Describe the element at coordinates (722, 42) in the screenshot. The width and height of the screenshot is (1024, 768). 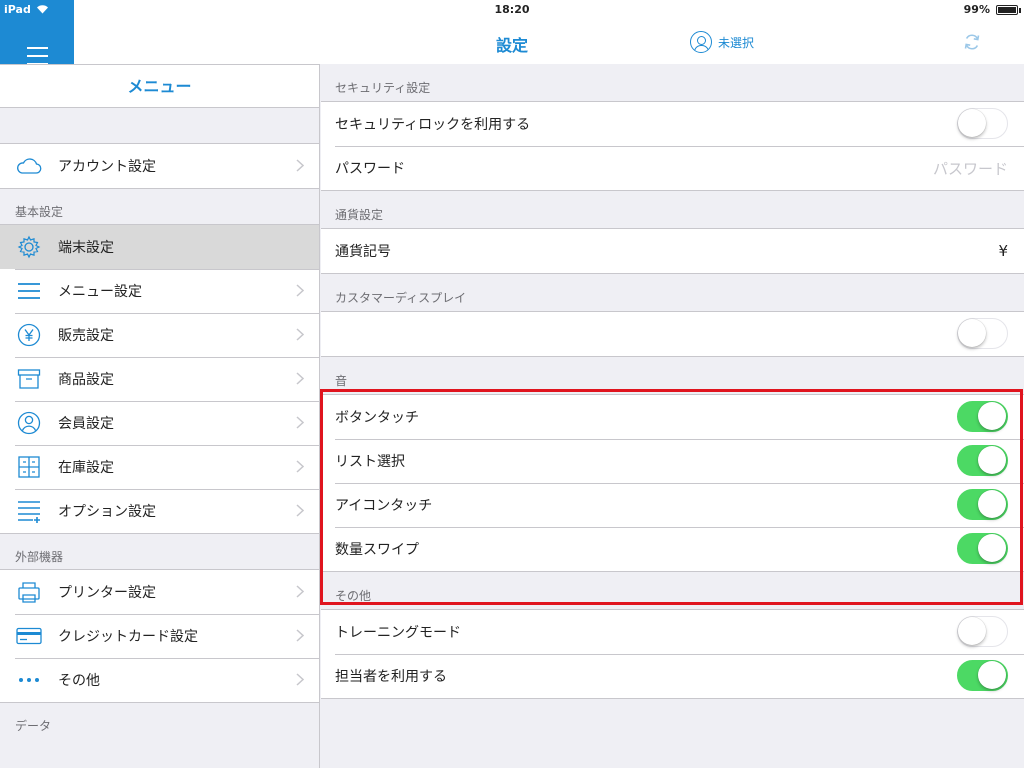
I see `staff-selector: 未選択` at that location.